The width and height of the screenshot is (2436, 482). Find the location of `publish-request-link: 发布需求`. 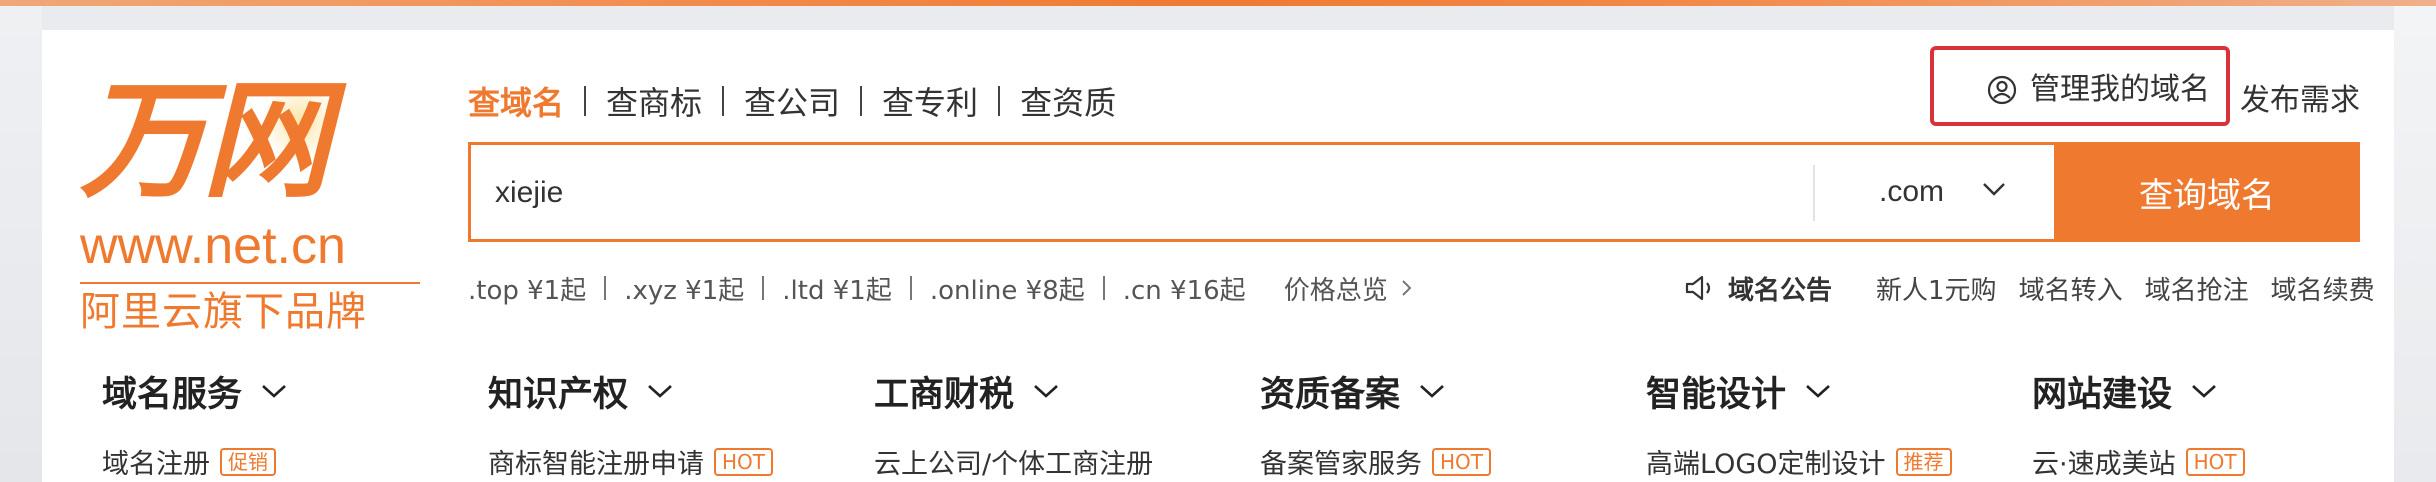

publish-request-link: 发布需求 is located at coordinates (2300, 101).